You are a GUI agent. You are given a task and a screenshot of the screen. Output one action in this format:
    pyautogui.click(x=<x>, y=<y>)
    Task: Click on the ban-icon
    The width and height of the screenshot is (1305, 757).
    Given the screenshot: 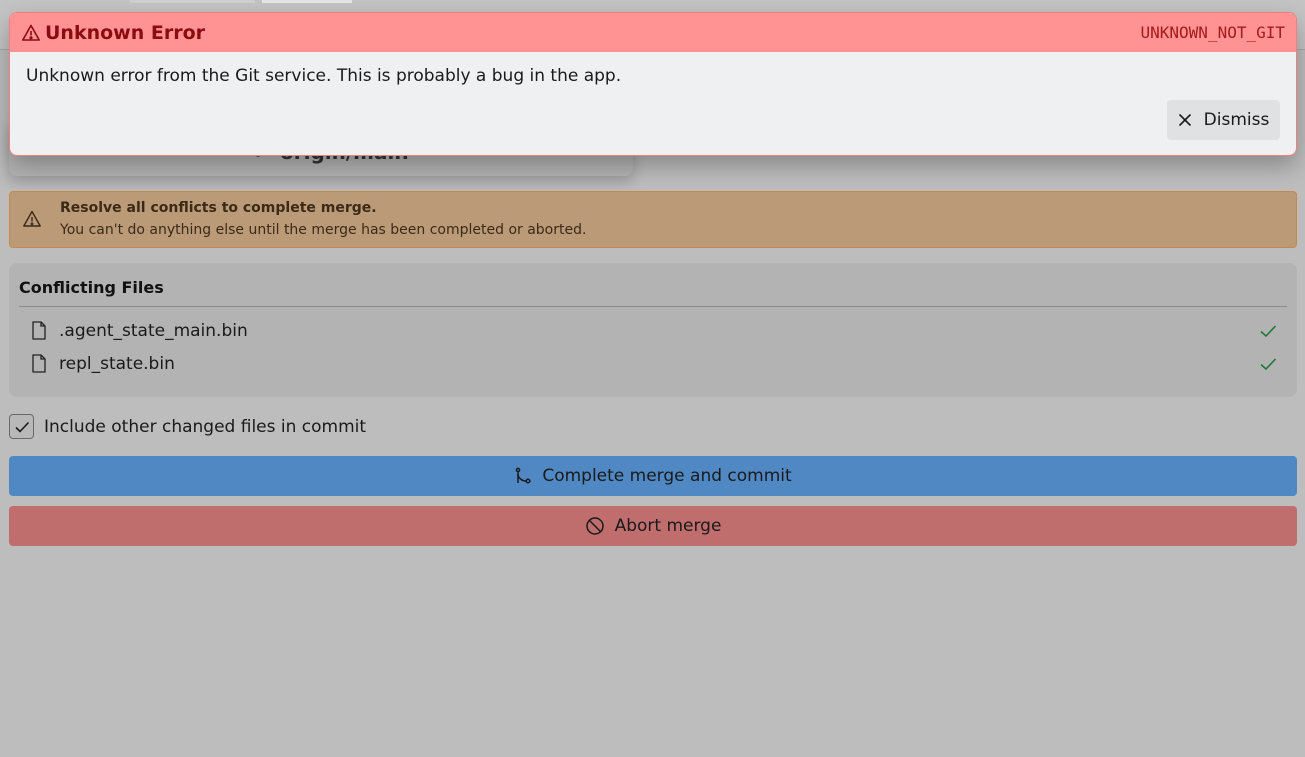 What is the action you would take?
    pyautogui.click(x=594, y=526)
    